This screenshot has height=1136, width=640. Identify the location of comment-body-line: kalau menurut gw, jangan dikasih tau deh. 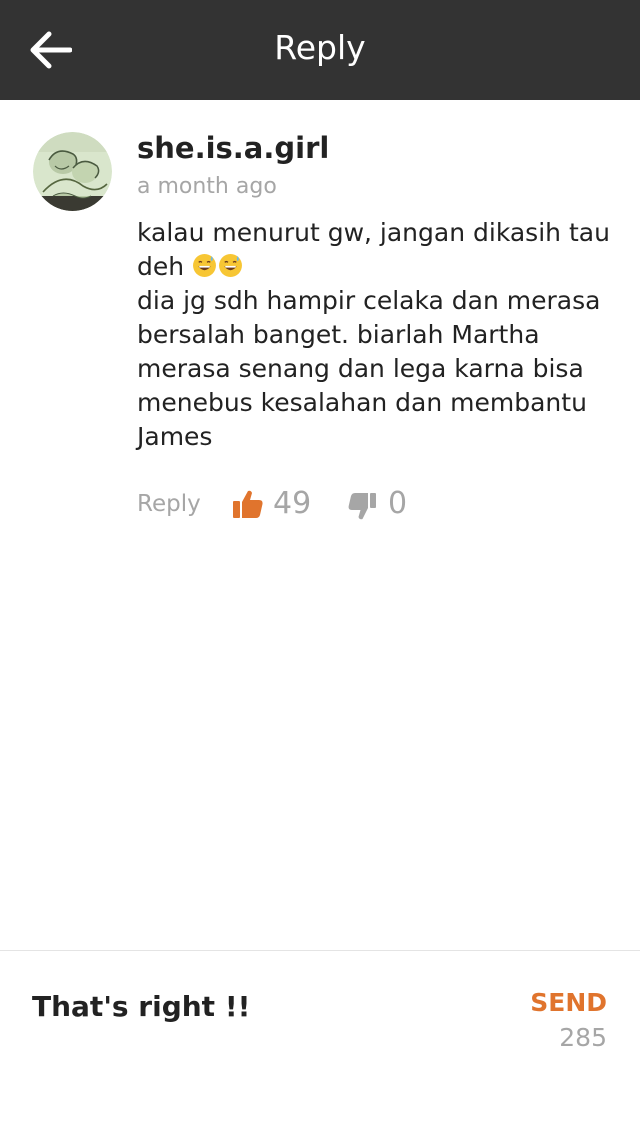
(377, 250).